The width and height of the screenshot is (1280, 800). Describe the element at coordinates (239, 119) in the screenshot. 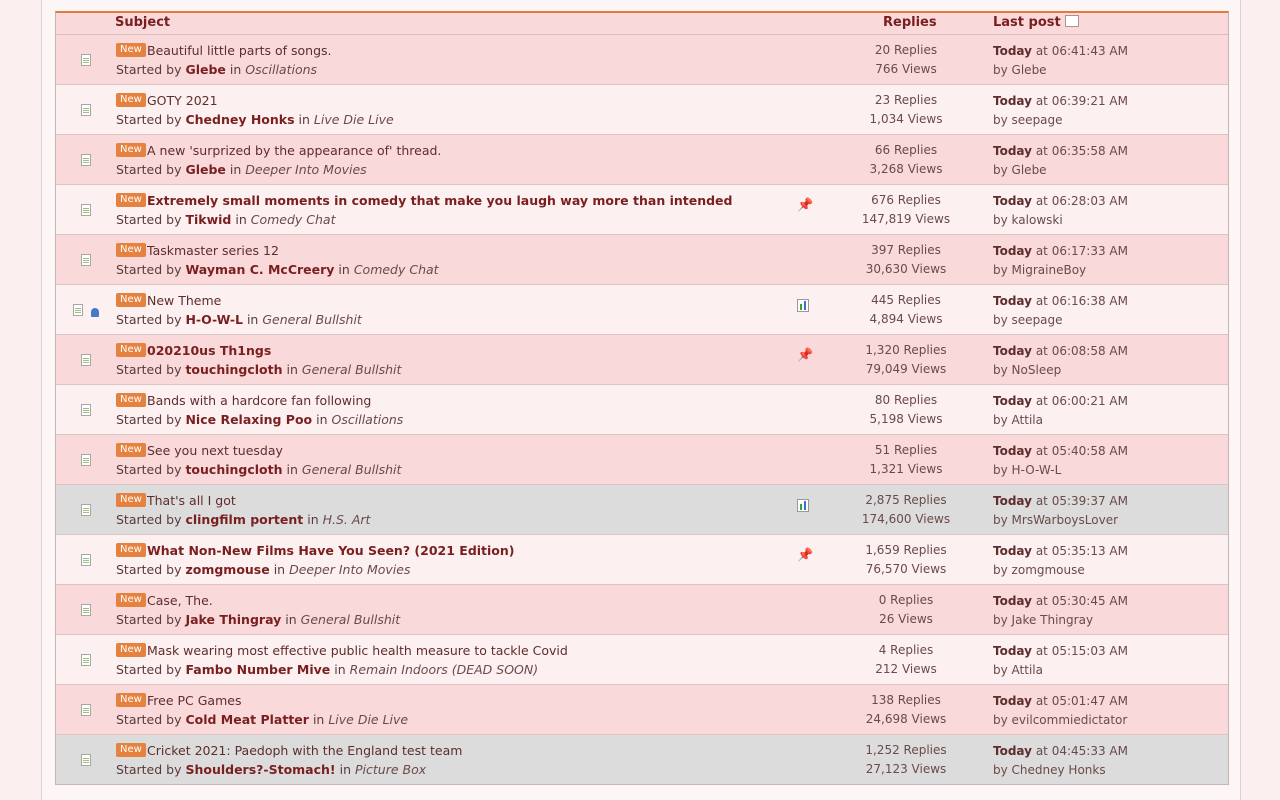

I see `author-link: Chedney Honks` at that location.